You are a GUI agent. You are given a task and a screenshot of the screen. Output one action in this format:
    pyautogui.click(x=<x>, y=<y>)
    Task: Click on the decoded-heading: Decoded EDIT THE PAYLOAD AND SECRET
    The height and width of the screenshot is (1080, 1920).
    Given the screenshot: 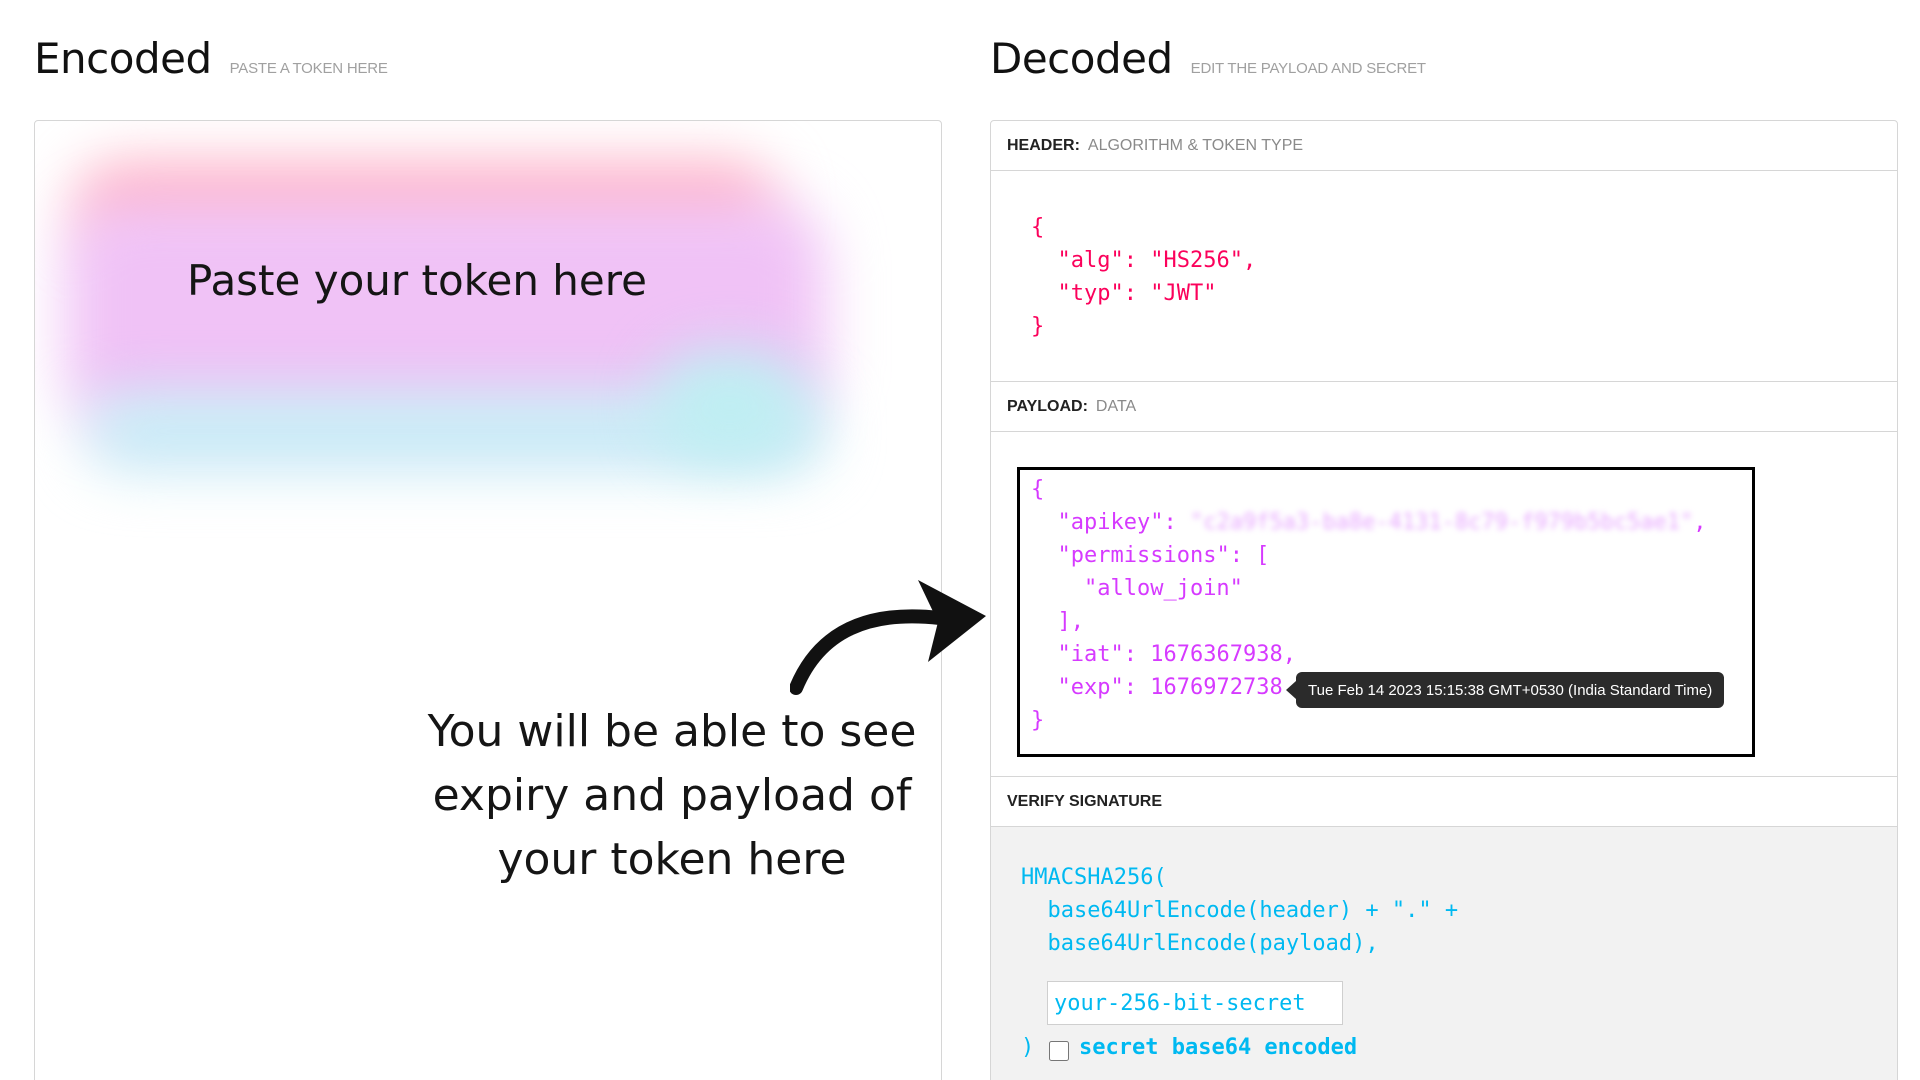 What is the action you would take?
    pyautogui.click(x=1208, y=58)
    